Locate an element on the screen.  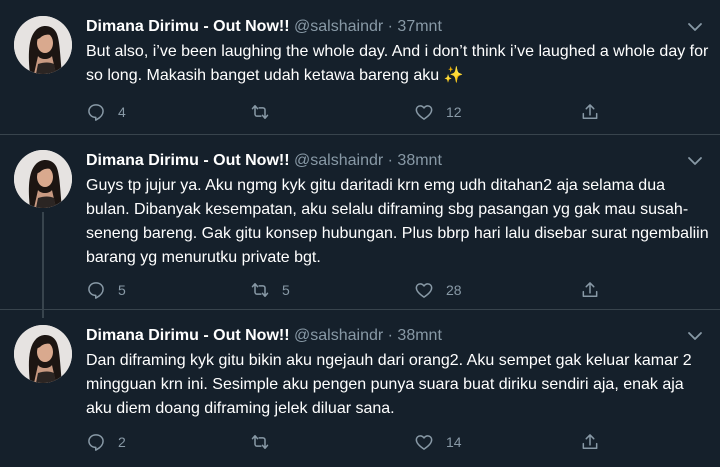
like-button: 12 is located at coordinates (438, 112).